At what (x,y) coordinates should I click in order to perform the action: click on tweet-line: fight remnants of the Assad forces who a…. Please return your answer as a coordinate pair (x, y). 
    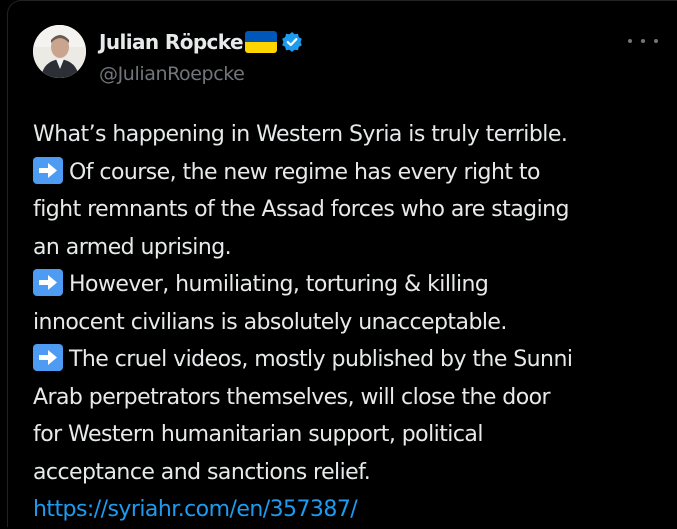
    Looking at the image, I should click on (301, 209).